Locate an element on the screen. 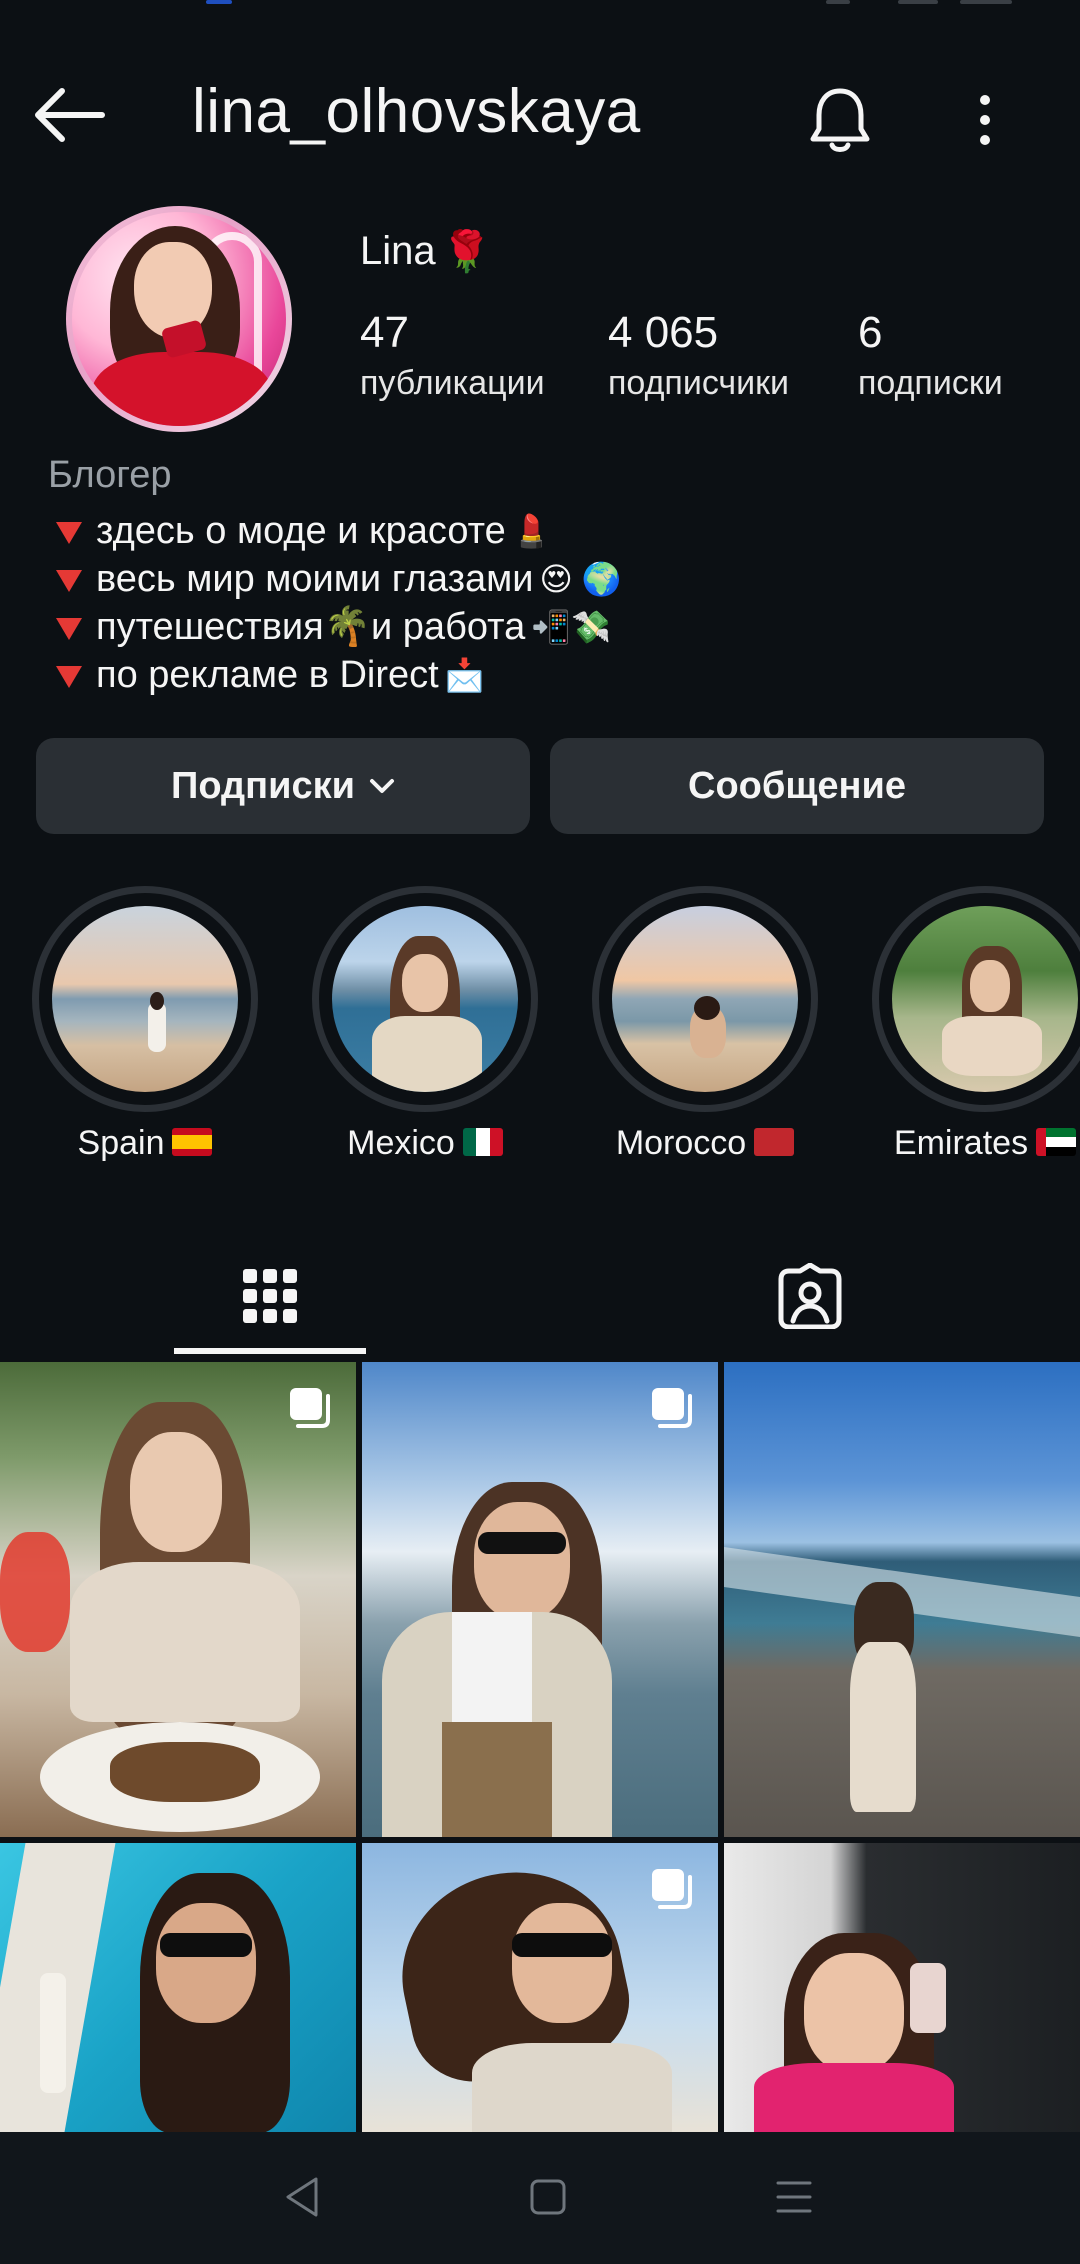 Image resolution: width=1080 pixels, height=2264 pixels. highlight-label: Spain is located at coordinates (145, 1143).